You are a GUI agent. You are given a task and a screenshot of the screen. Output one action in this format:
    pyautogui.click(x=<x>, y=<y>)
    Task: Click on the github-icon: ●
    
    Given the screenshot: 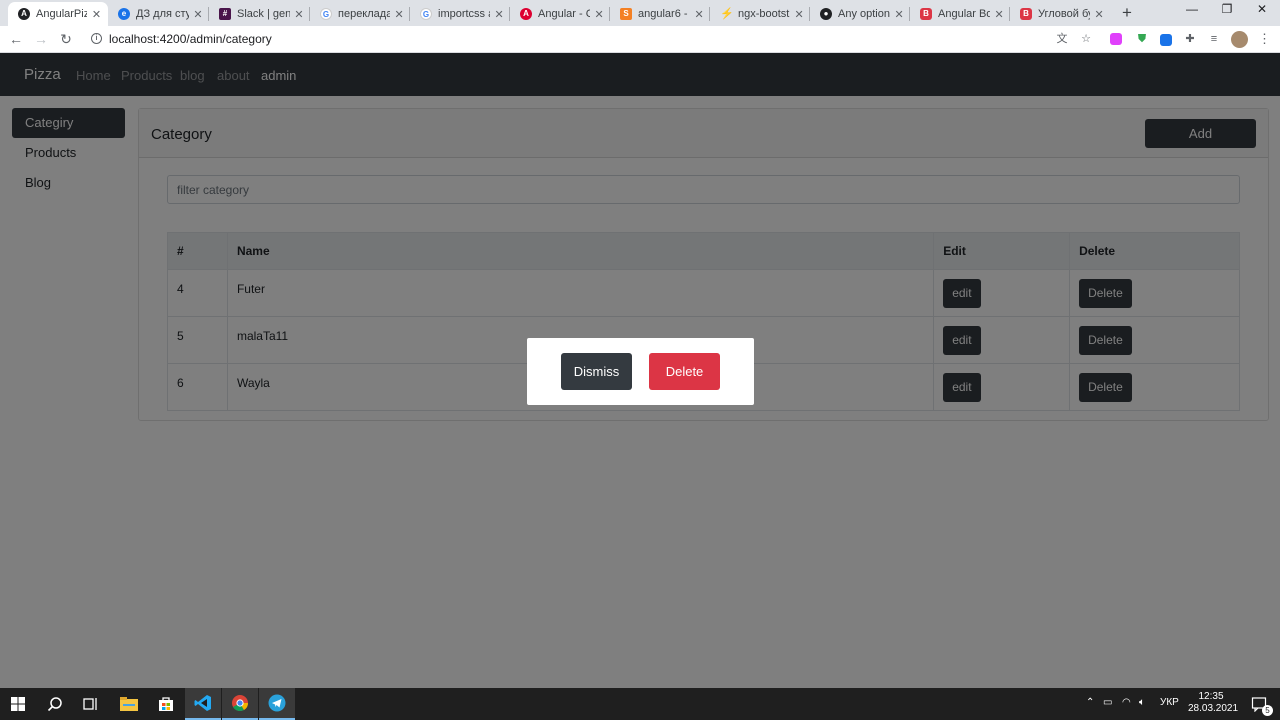 What is the action you would take?
    pyautogui.click(x=826, y=14)
    